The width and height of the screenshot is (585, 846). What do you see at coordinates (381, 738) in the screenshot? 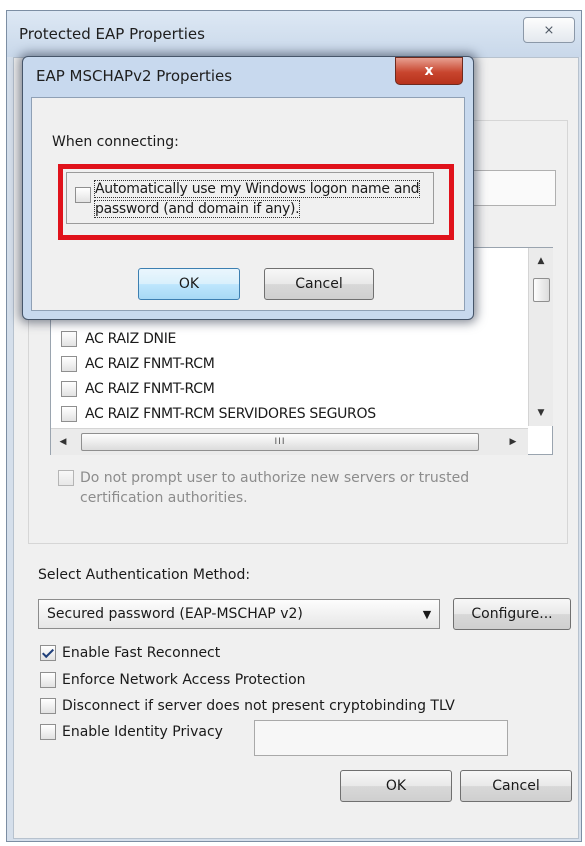
I see `identity-privacy-input` at bounding box center [381, 738].